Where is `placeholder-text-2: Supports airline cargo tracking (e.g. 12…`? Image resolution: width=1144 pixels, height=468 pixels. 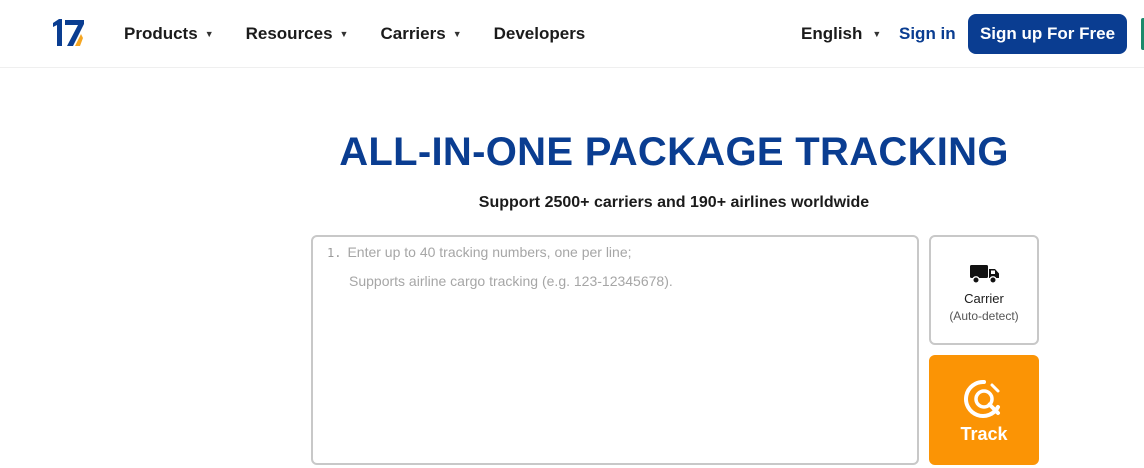
placeholder-text-2: Supports airline cargo tracking (e.g. 12… is located at coordinates (511, 281).